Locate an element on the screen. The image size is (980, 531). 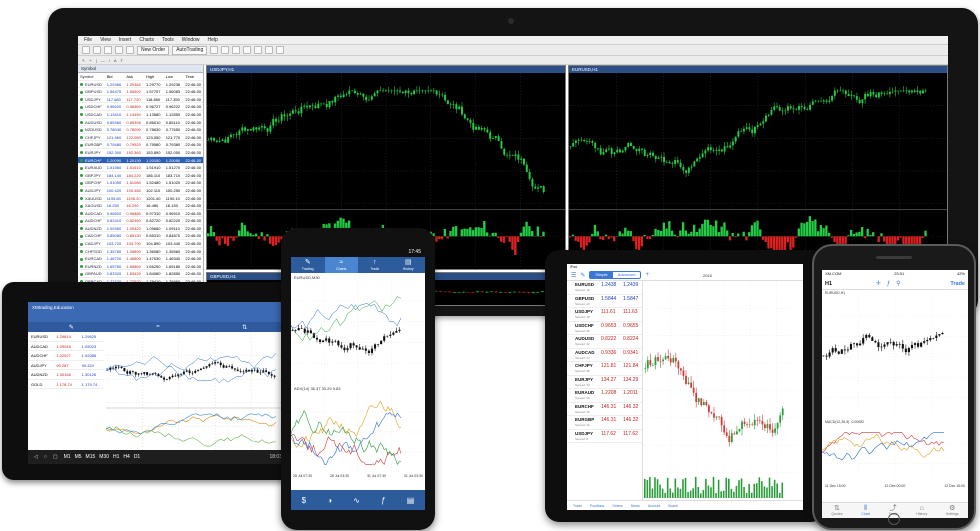
quote-row: EURUSD Spread: 18 1.2438 1.2439 is located at coordinates (604, 288).